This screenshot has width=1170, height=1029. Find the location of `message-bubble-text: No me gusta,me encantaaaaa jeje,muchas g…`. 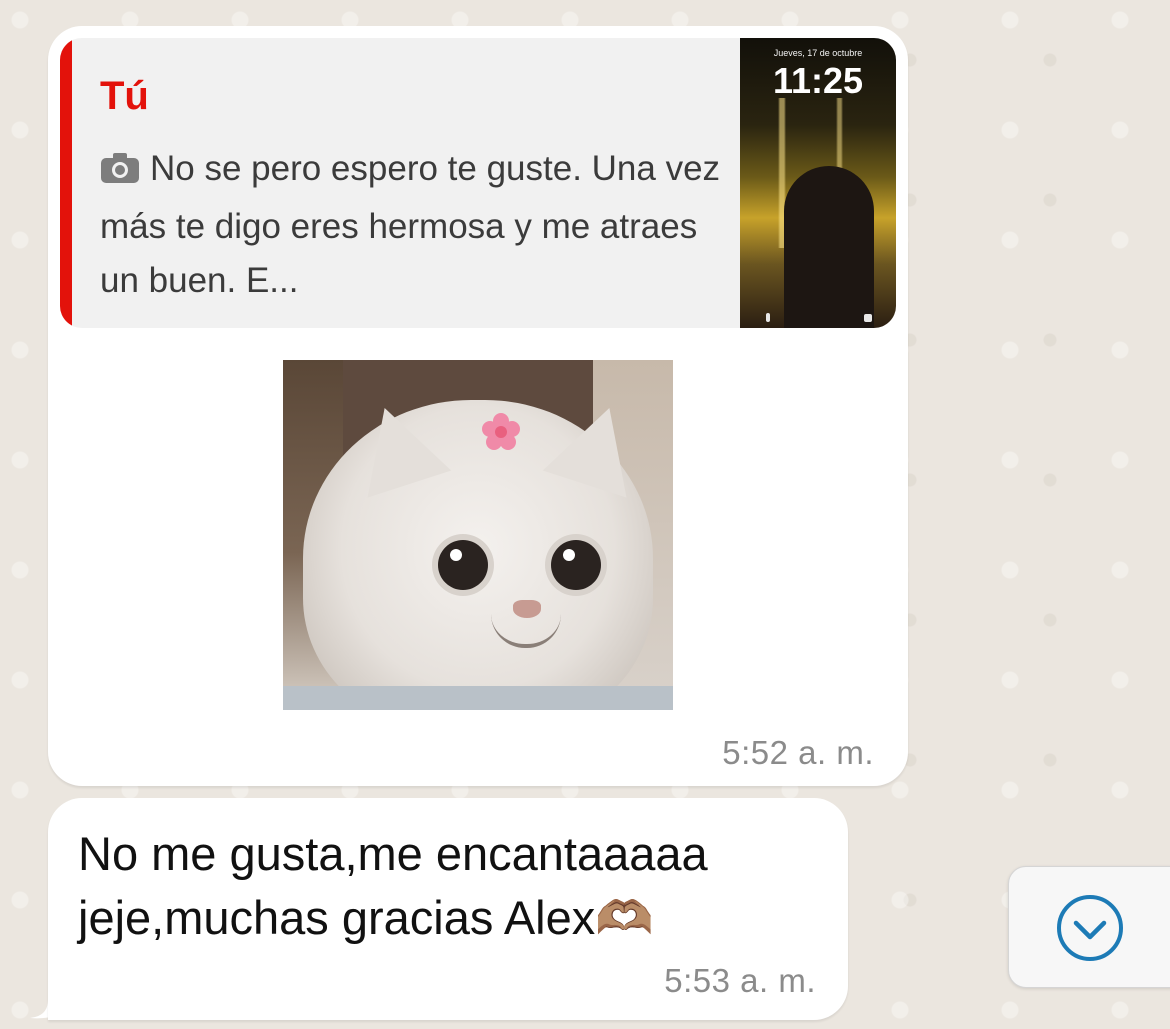

message-bubble-text: No me gusta,me encantaaaaa jeje,muchas g… is located at coordinates (448, 909).